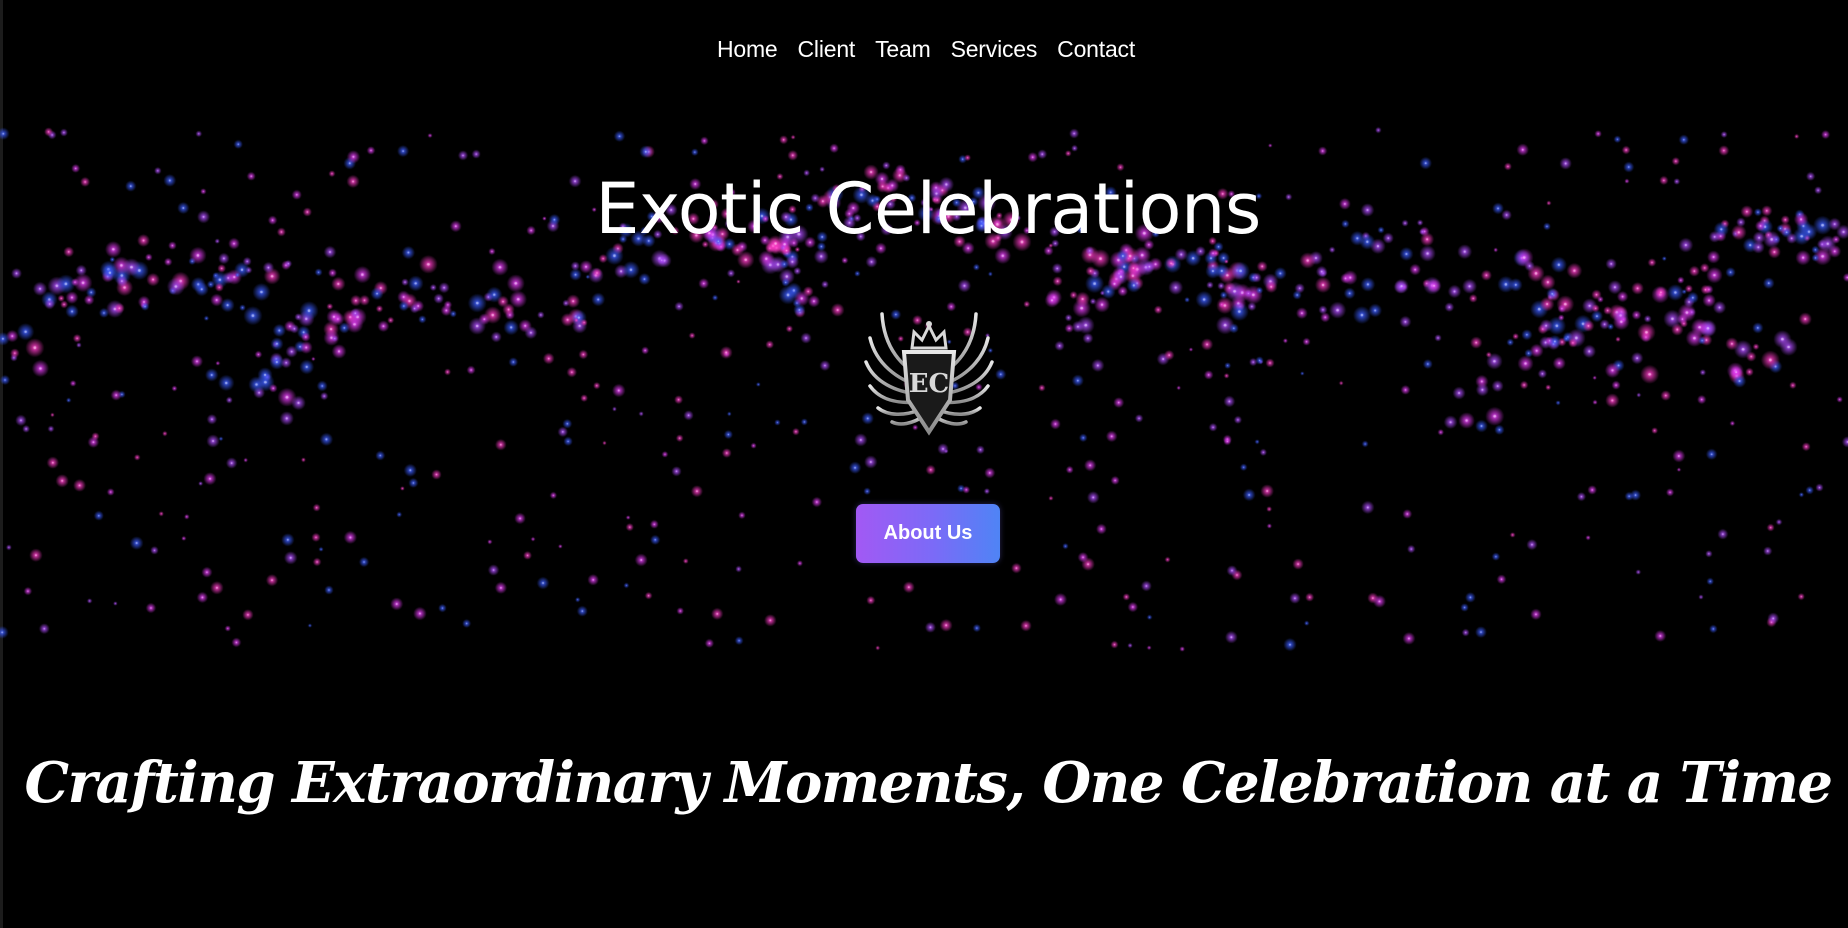 This screenshot has width=1848, height=928. Describe the element at coordinates (994, 49) in the screenshot. I see `nav-services-link: Services` at that location.